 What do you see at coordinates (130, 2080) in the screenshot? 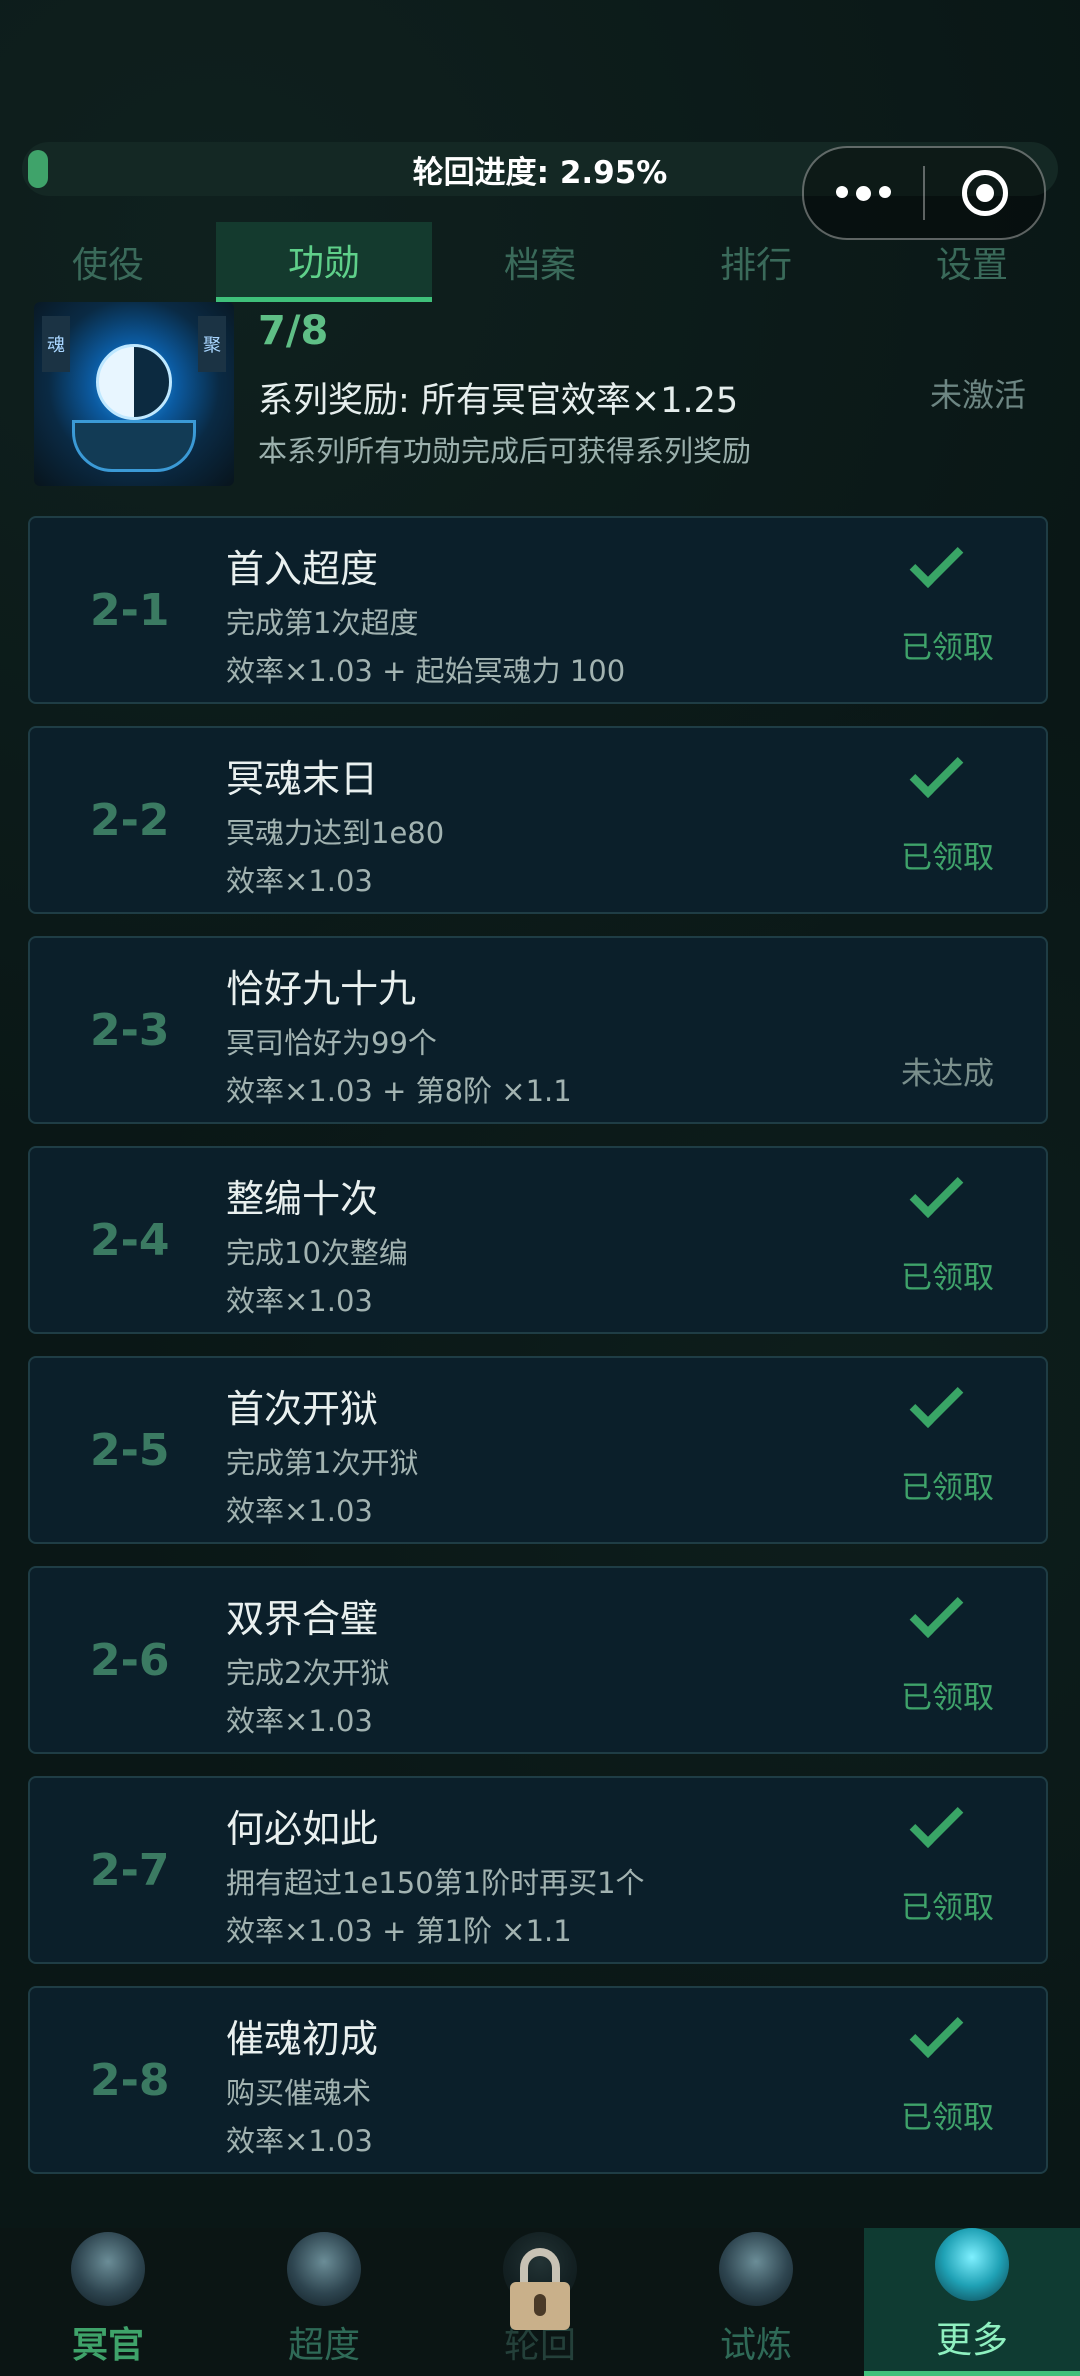
I see `achievement-code: 2-8` at bounding box center [130, 2080].